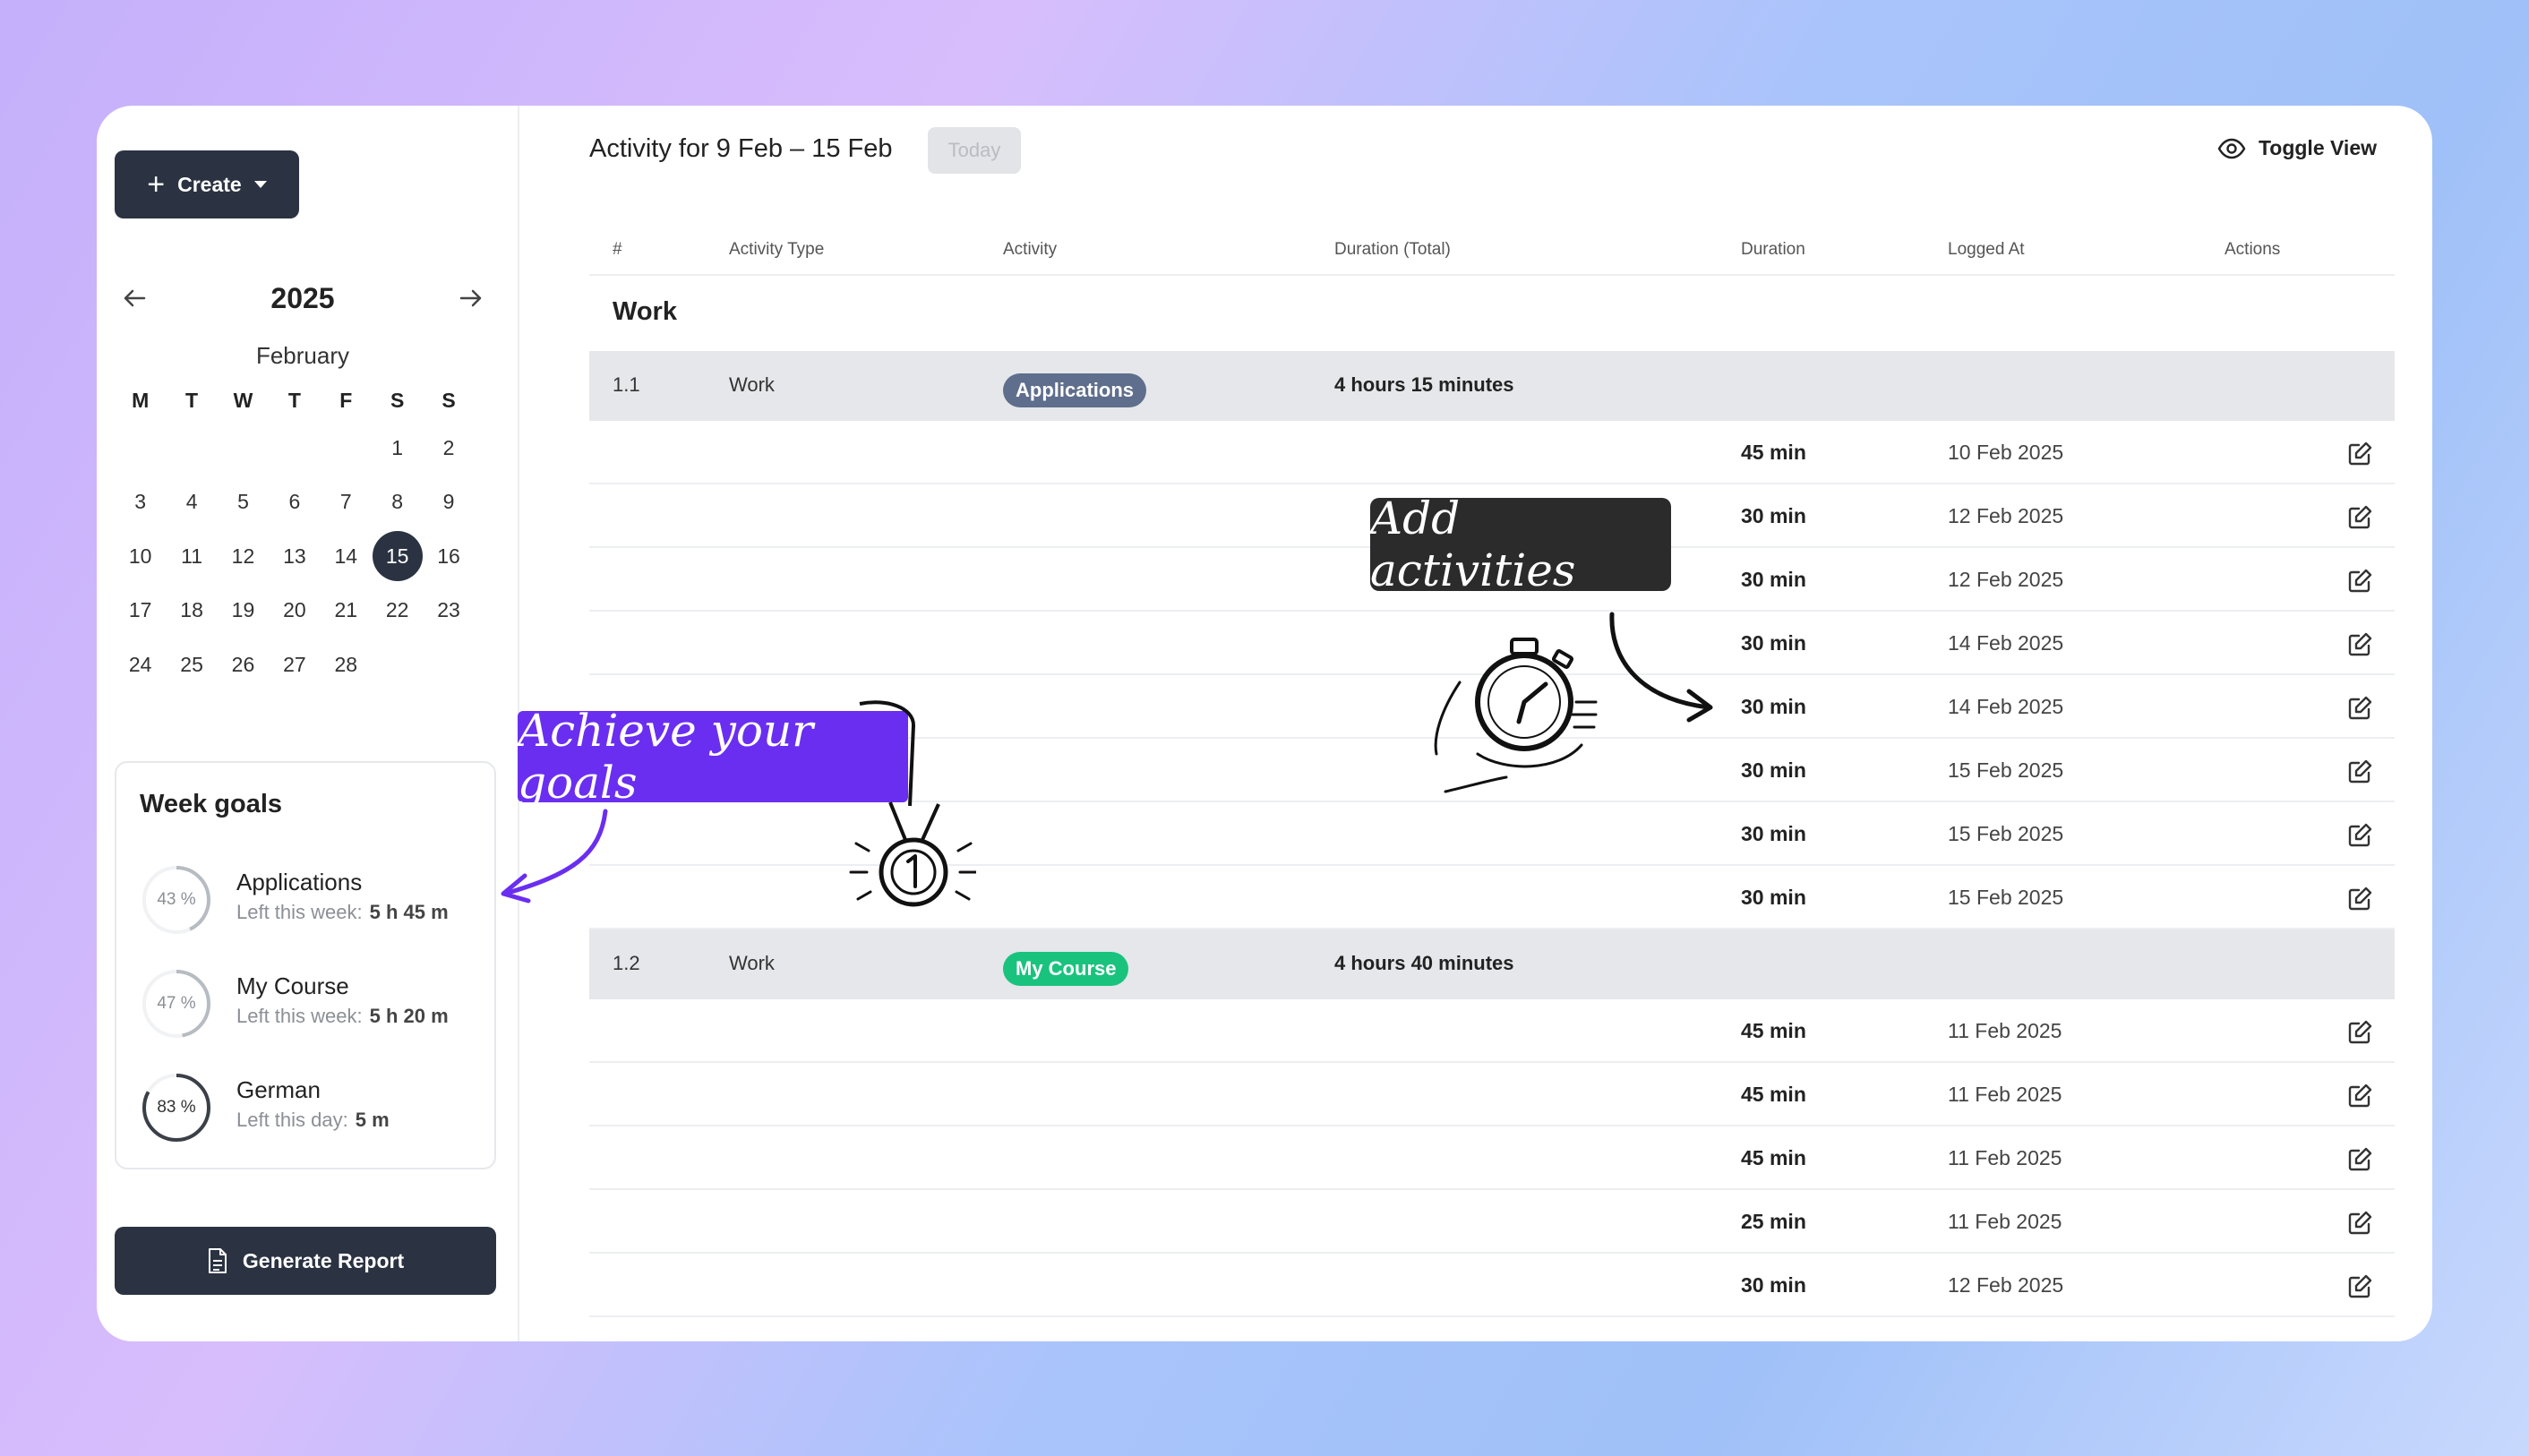  Describe the element at coordinates (294, 611) in the screenshot. I see `calendar-day: 20` at that location.